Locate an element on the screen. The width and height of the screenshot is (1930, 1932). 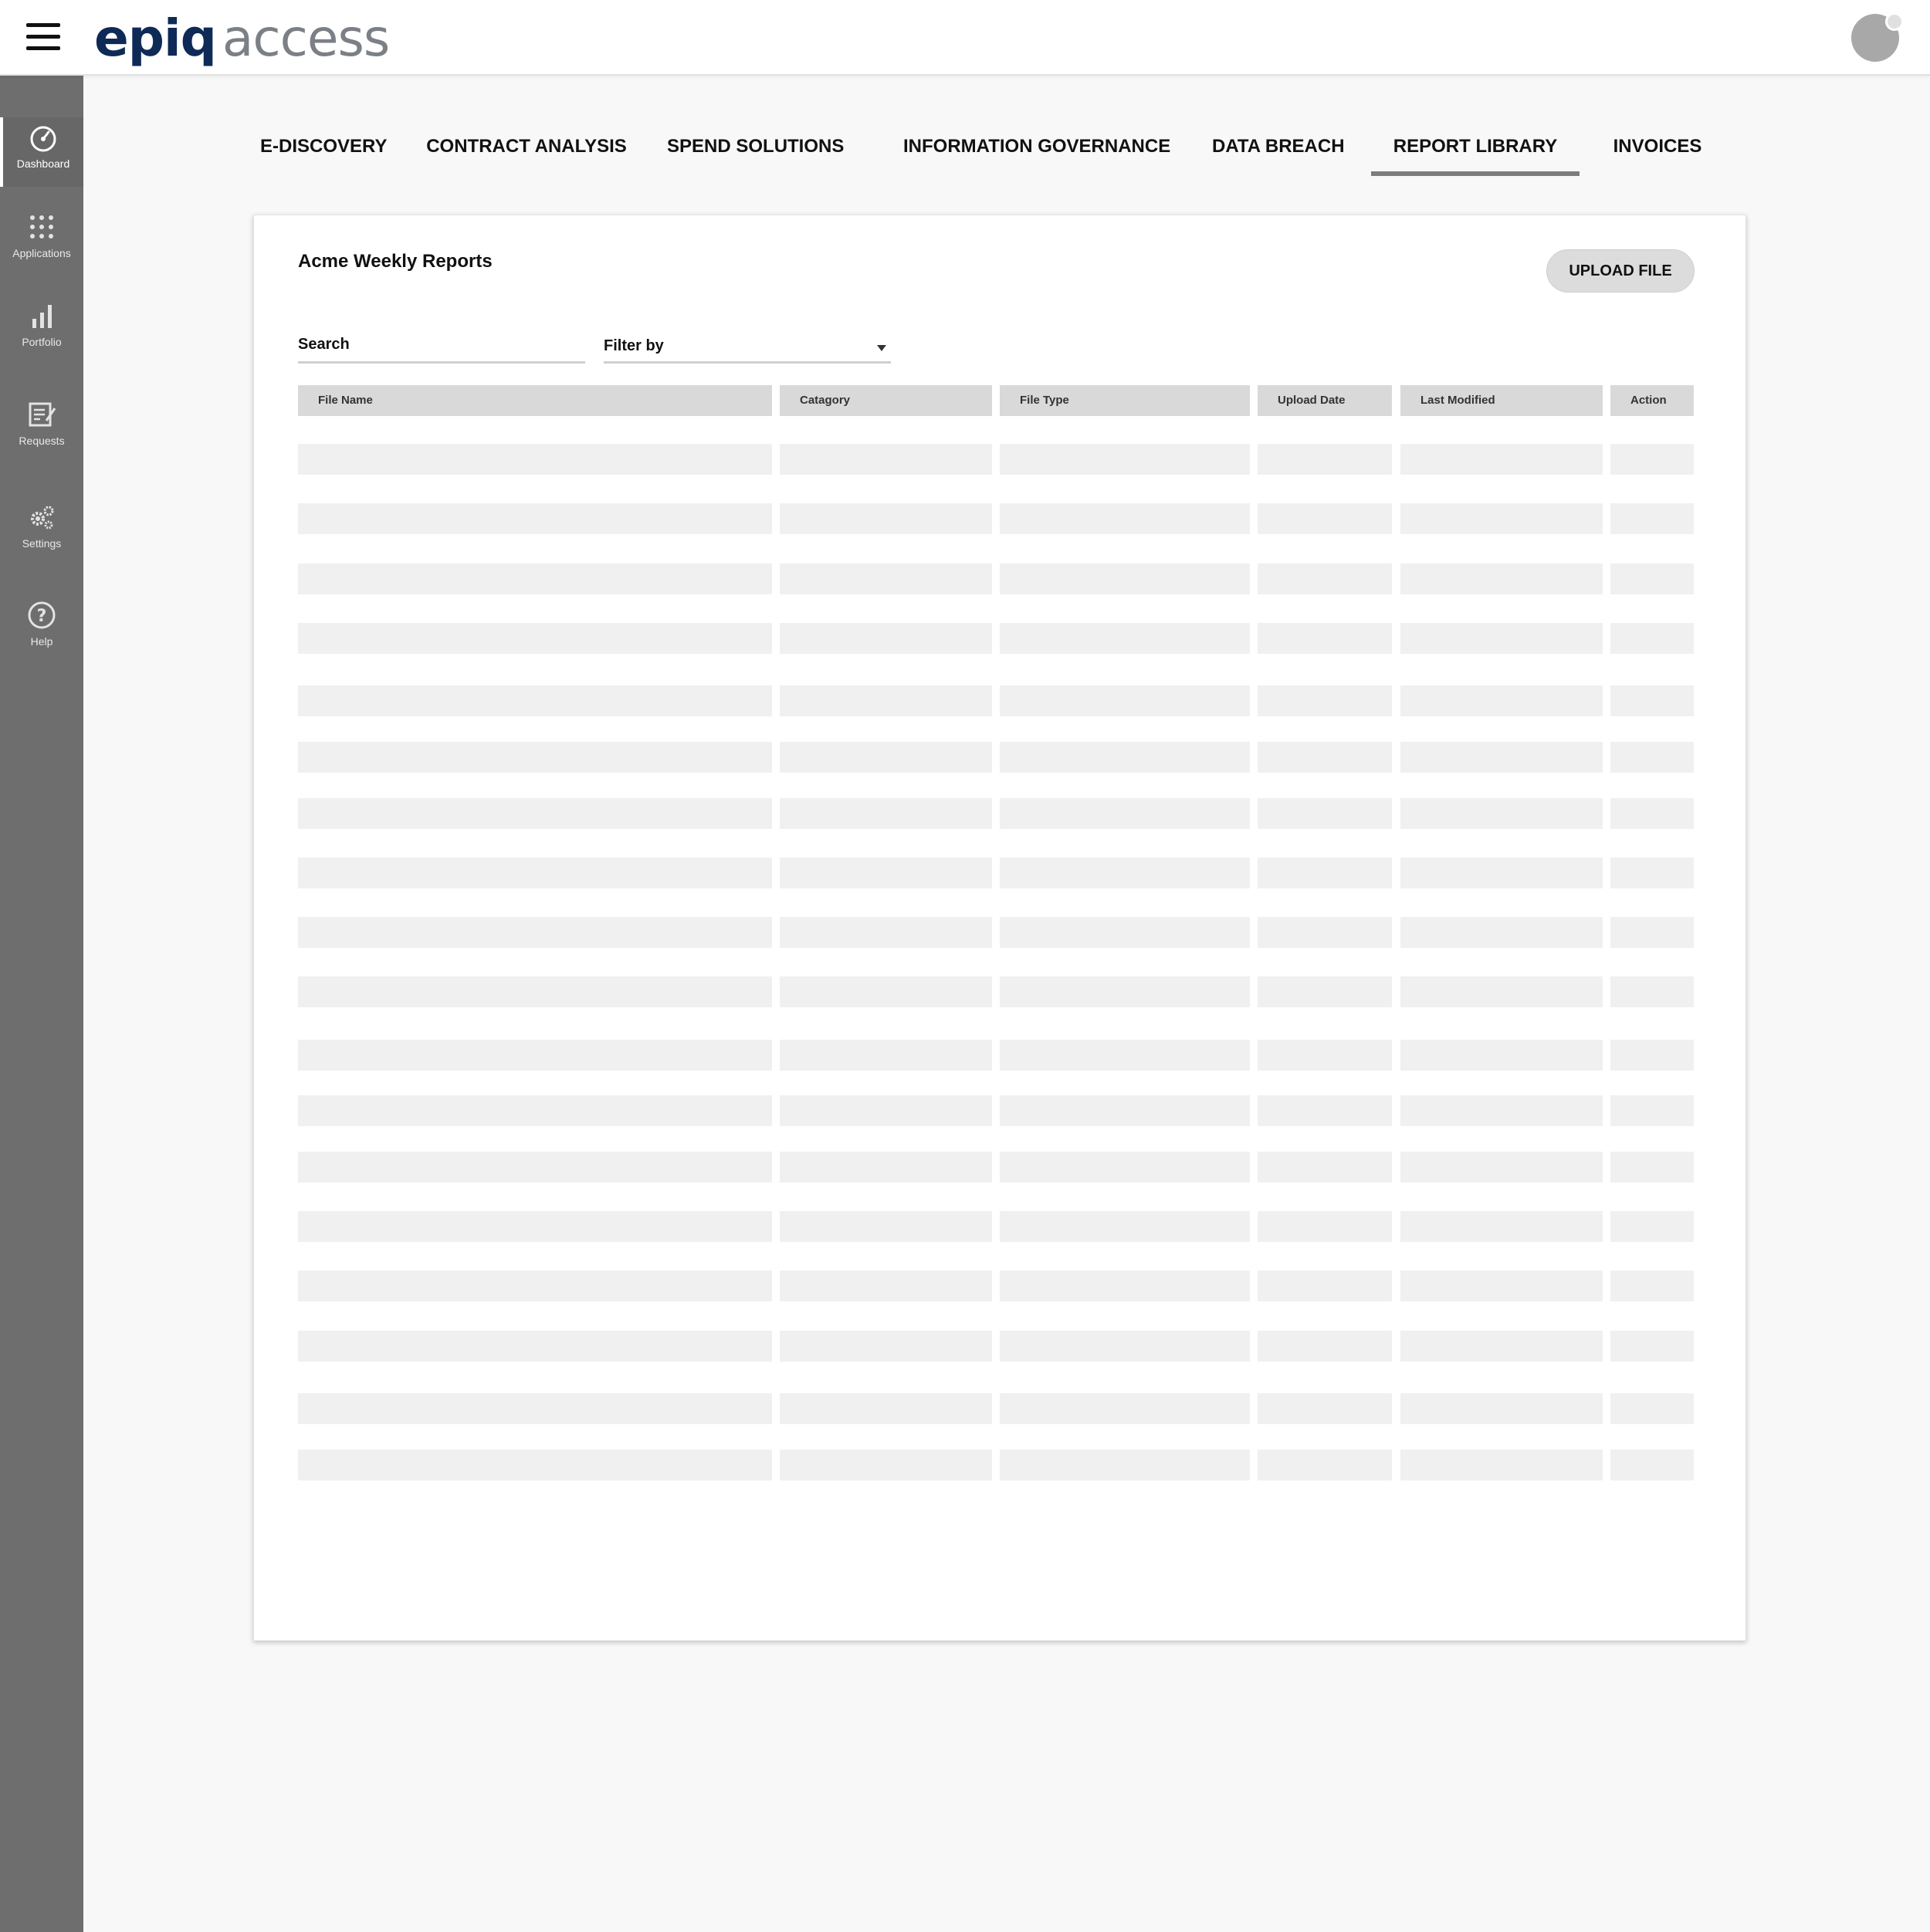
tab-spend-solutions: SPEND SOLUTIONS is located at coordinates (755, 153).